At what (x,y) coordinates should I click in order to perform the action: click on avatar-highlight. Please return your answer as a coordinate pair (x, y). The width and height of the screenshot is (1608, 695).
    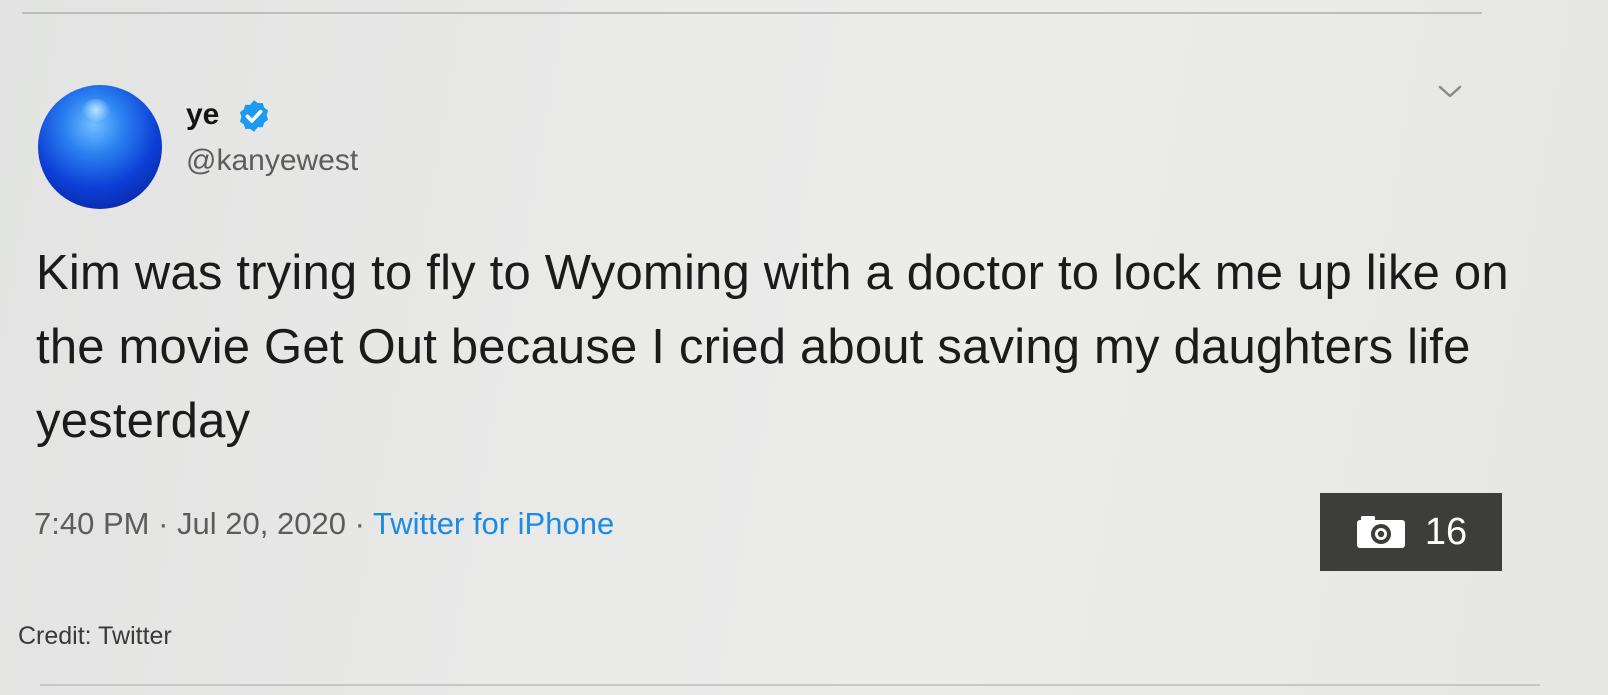
    Looking at the image, I should click on (96, 110).